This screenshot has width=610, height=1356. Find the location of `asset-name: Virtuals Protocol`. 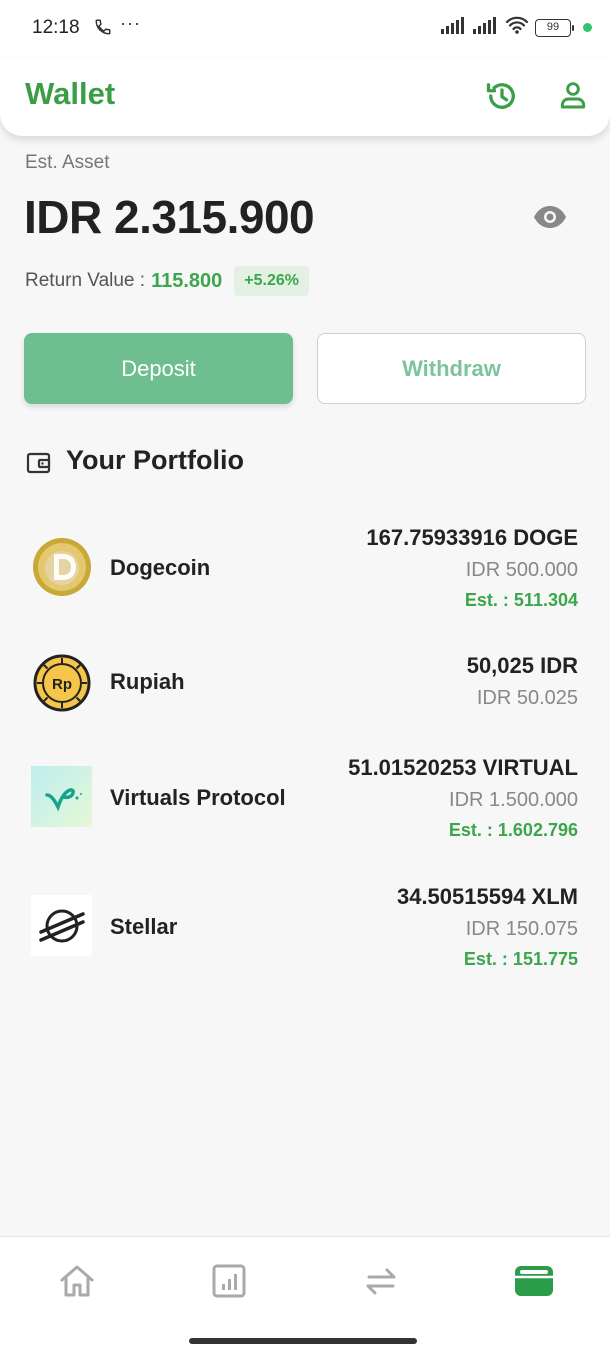

asset-name: Virtuals Protocol is located at coordinates (198, 797).